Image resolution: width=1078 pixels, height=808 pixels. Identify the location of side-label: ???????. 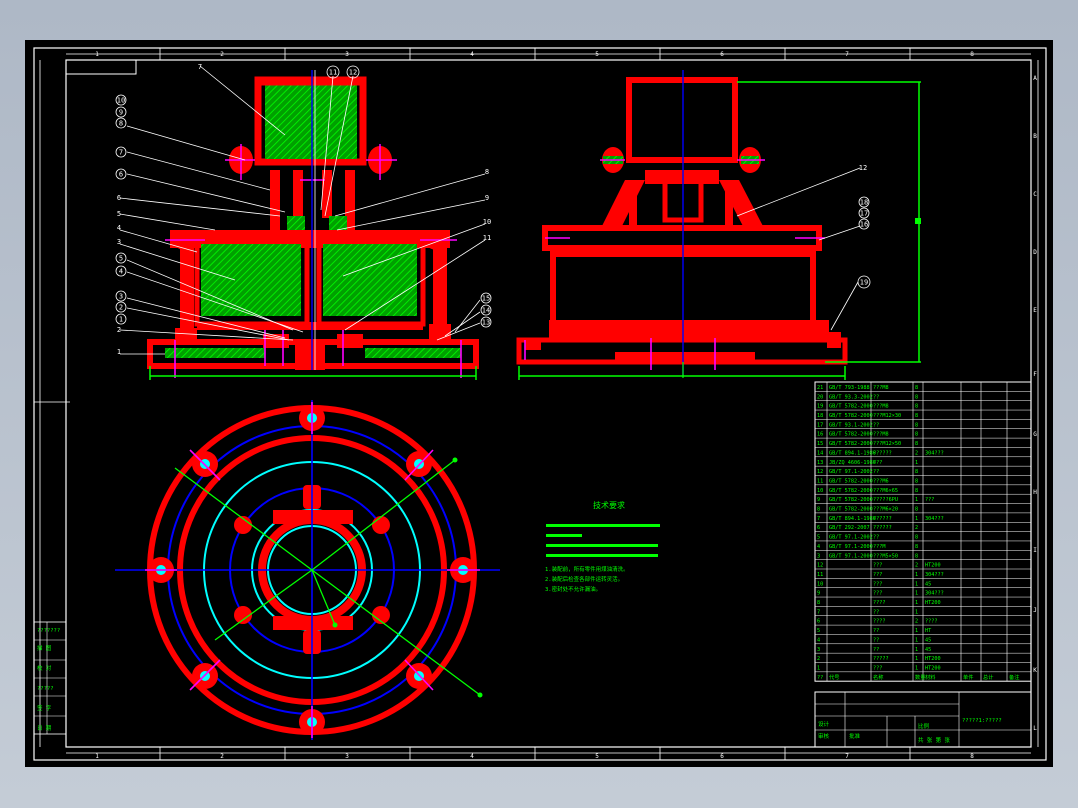
(48, 631).